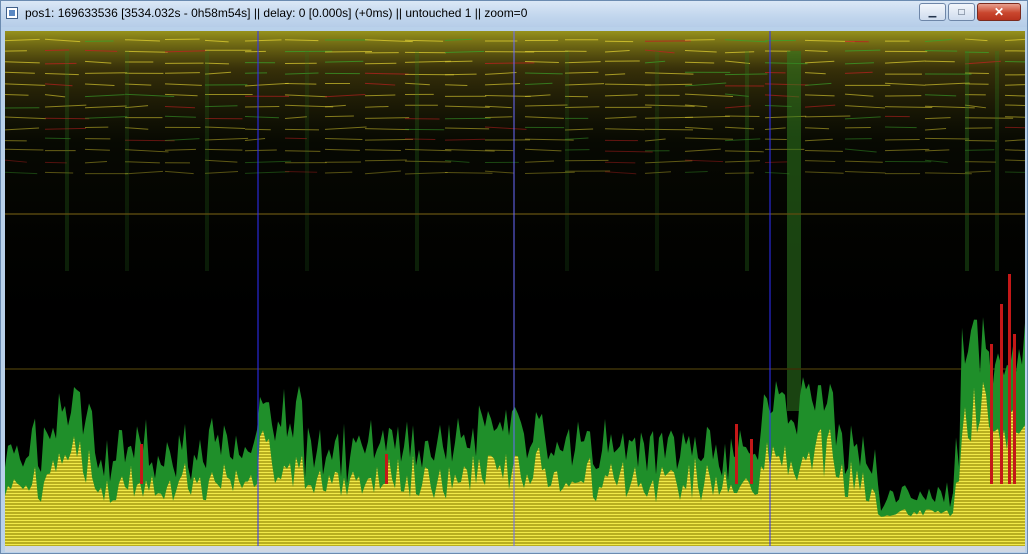 The width and height of the screenshot is (1028, 554). What do you see at coordinates (12, 13) in the screenshot?
I see `app-icon` at bounding box center [12, 13].